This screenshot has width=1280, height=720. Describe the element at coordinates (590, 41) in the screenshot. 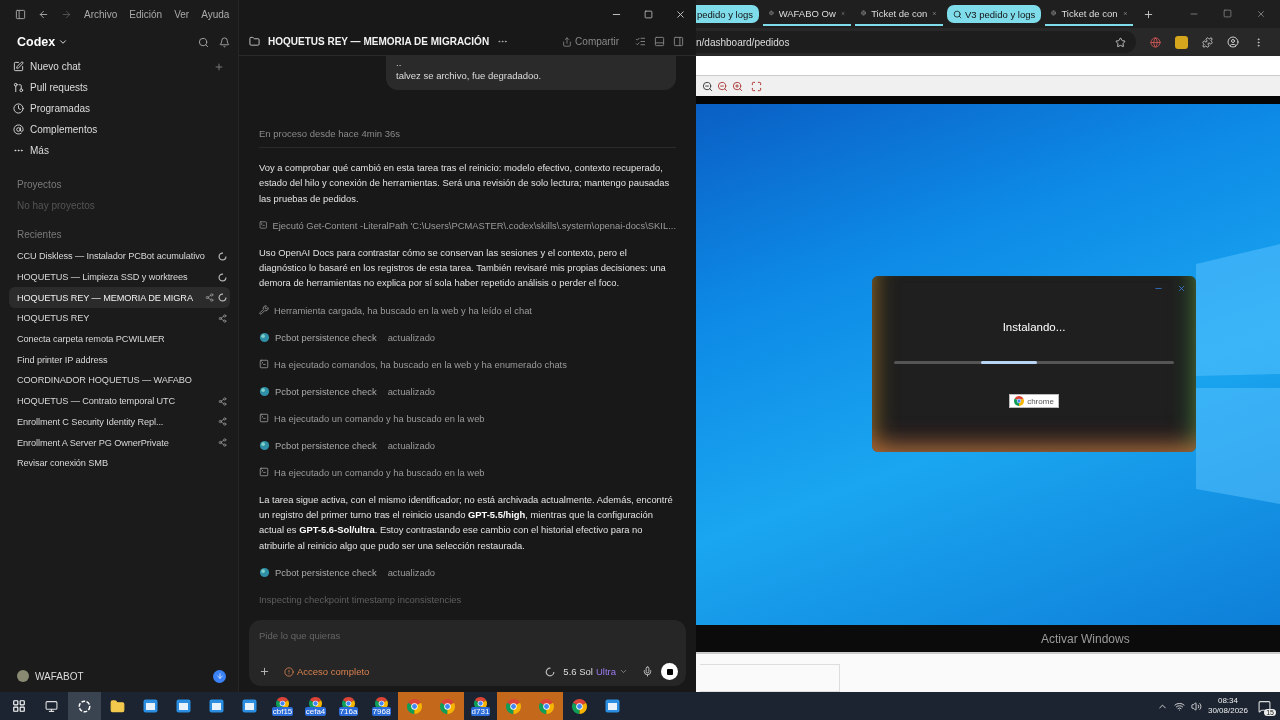

I see `share-button: Compartir` at that location.